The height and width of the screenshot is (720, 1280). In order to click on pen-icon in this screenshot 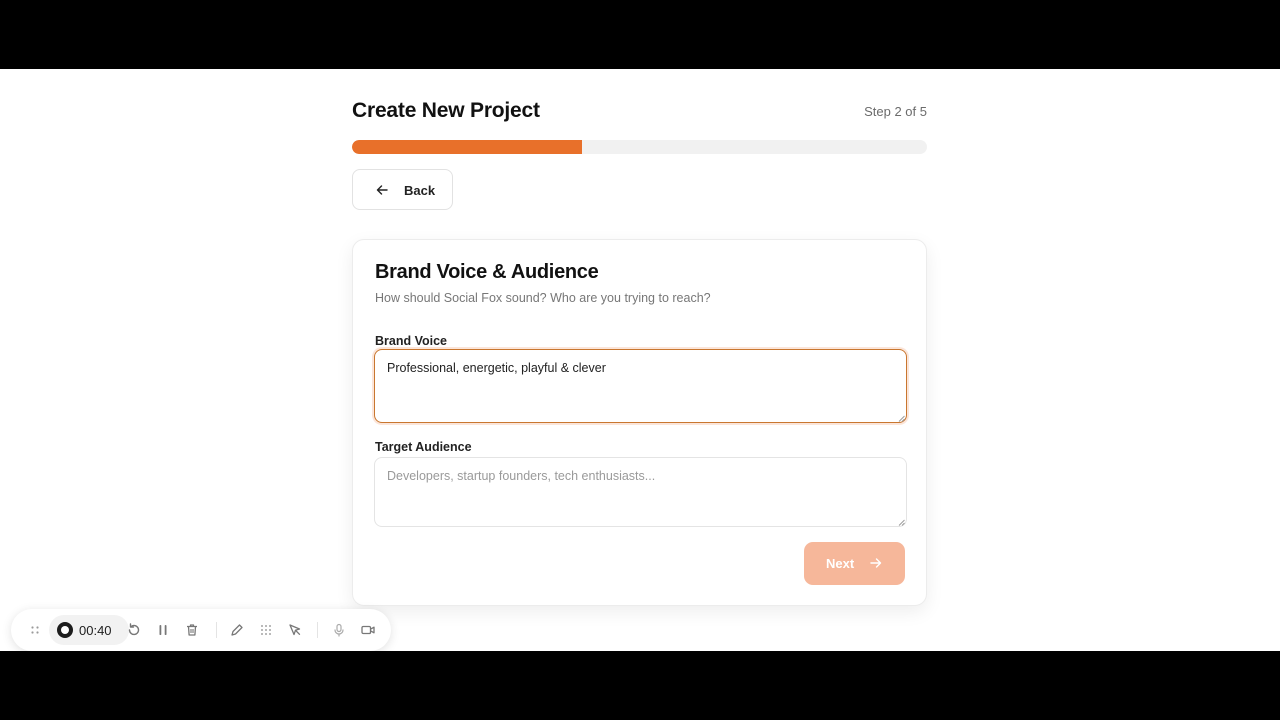, I will do `click(237, 630)`.